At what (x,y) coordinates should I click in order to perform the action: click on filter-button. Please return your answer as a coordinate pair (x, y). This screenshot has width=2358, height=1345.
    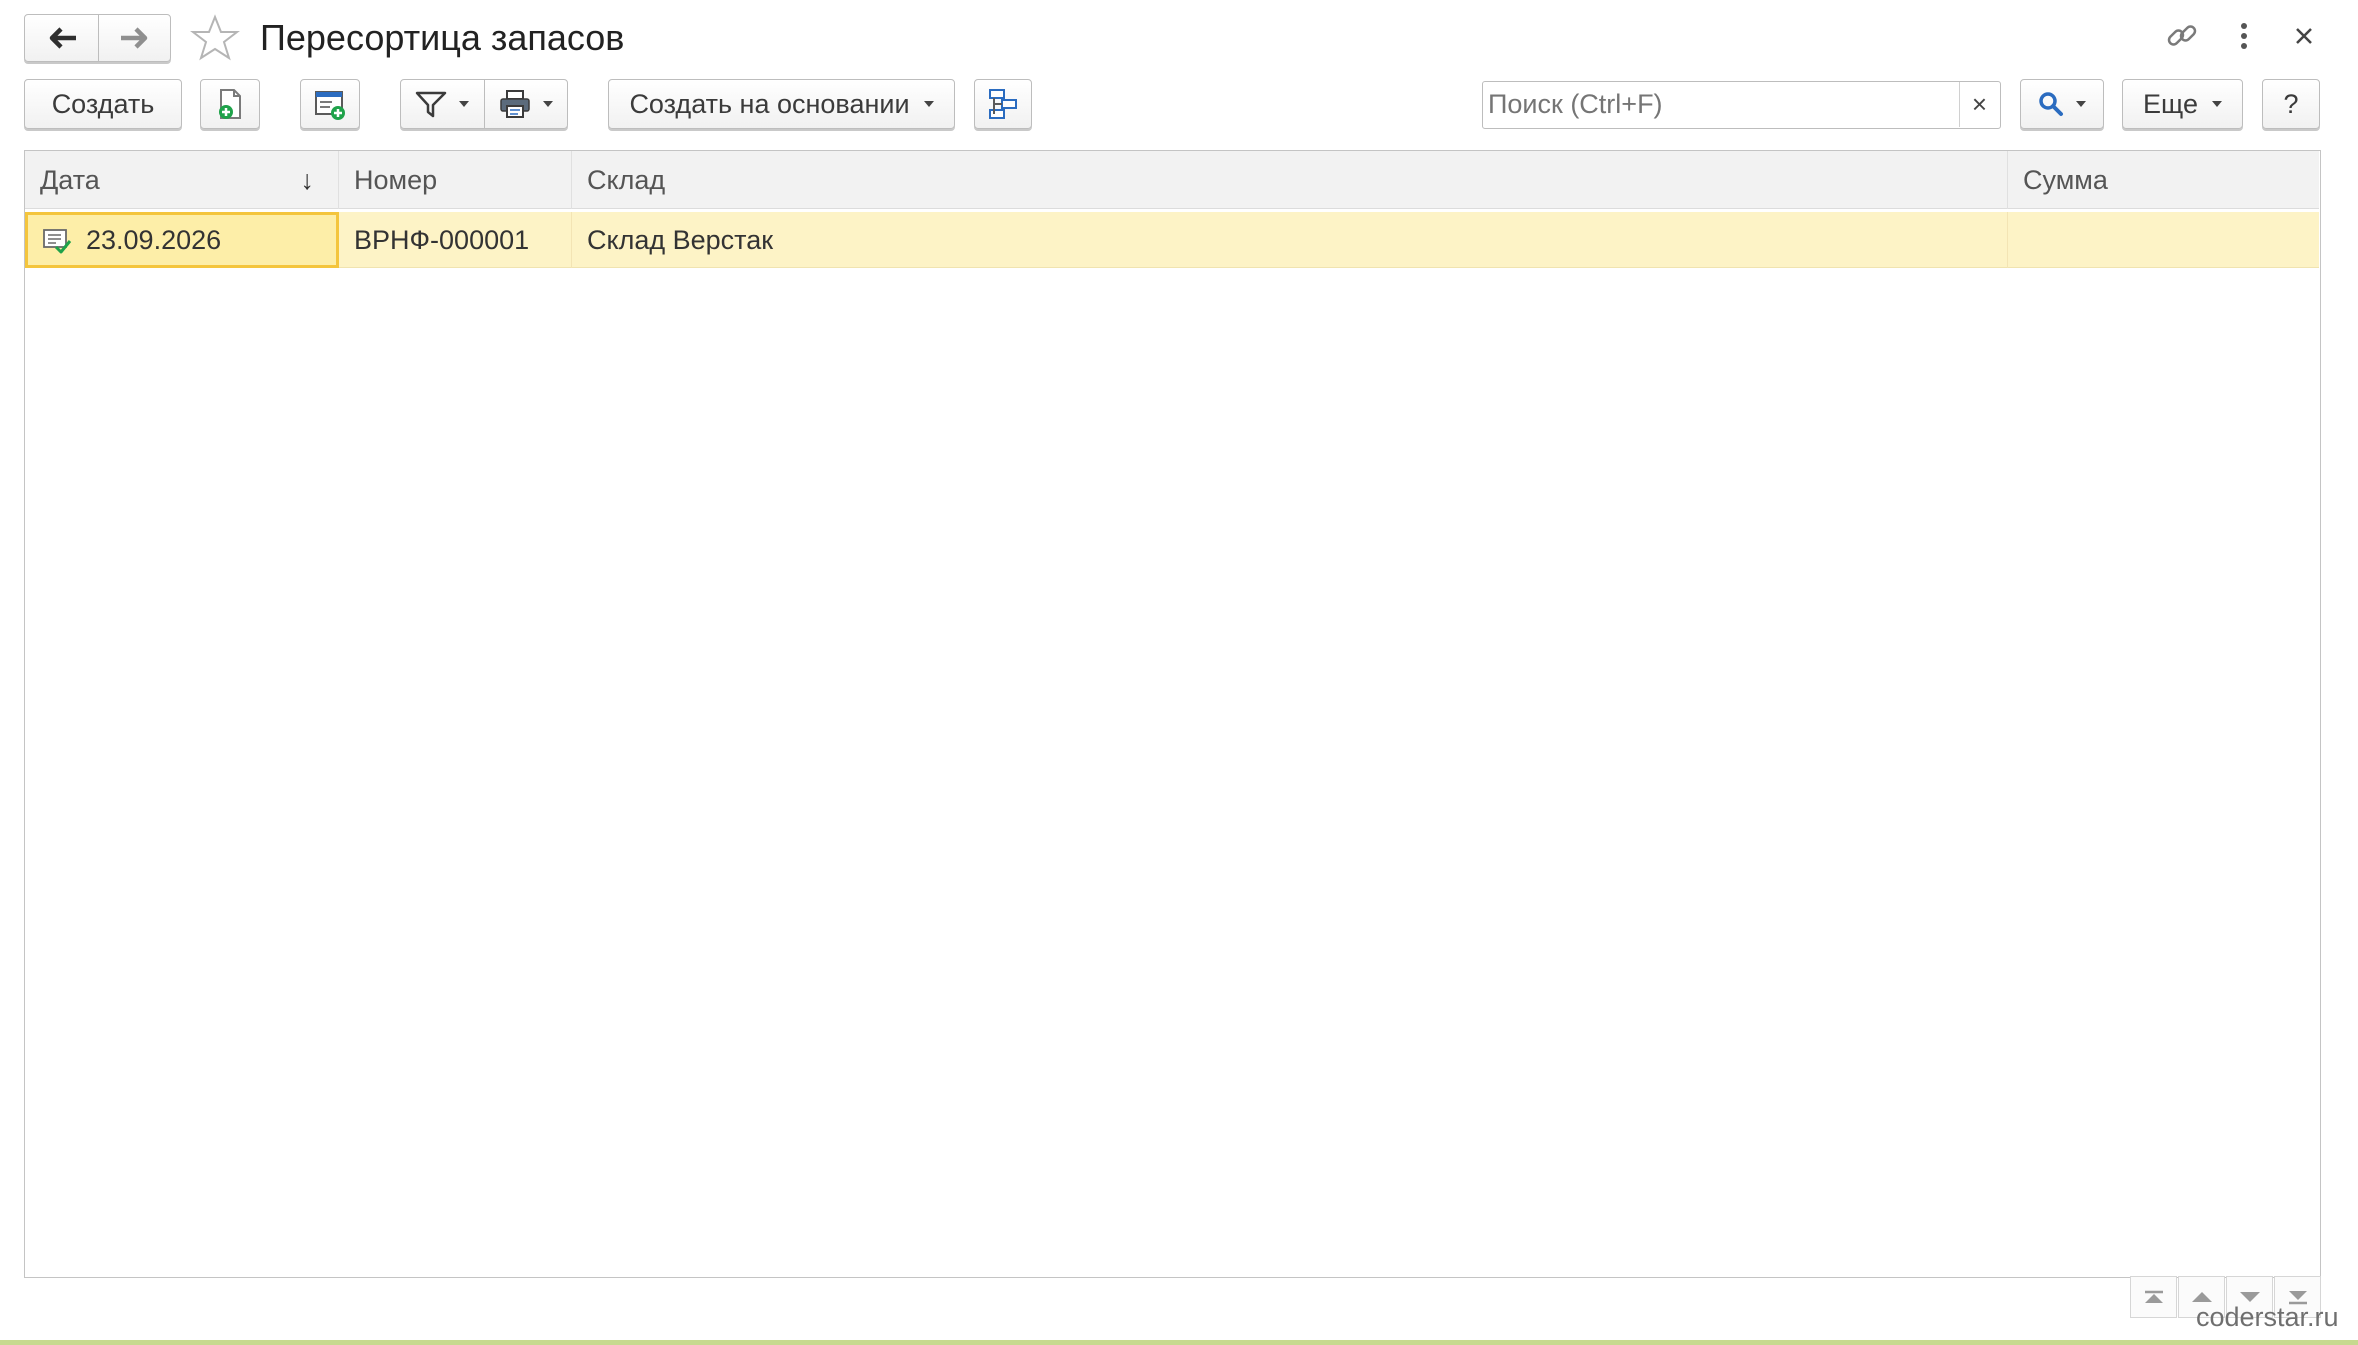
    Looking at the image, I should click on (443, 104).